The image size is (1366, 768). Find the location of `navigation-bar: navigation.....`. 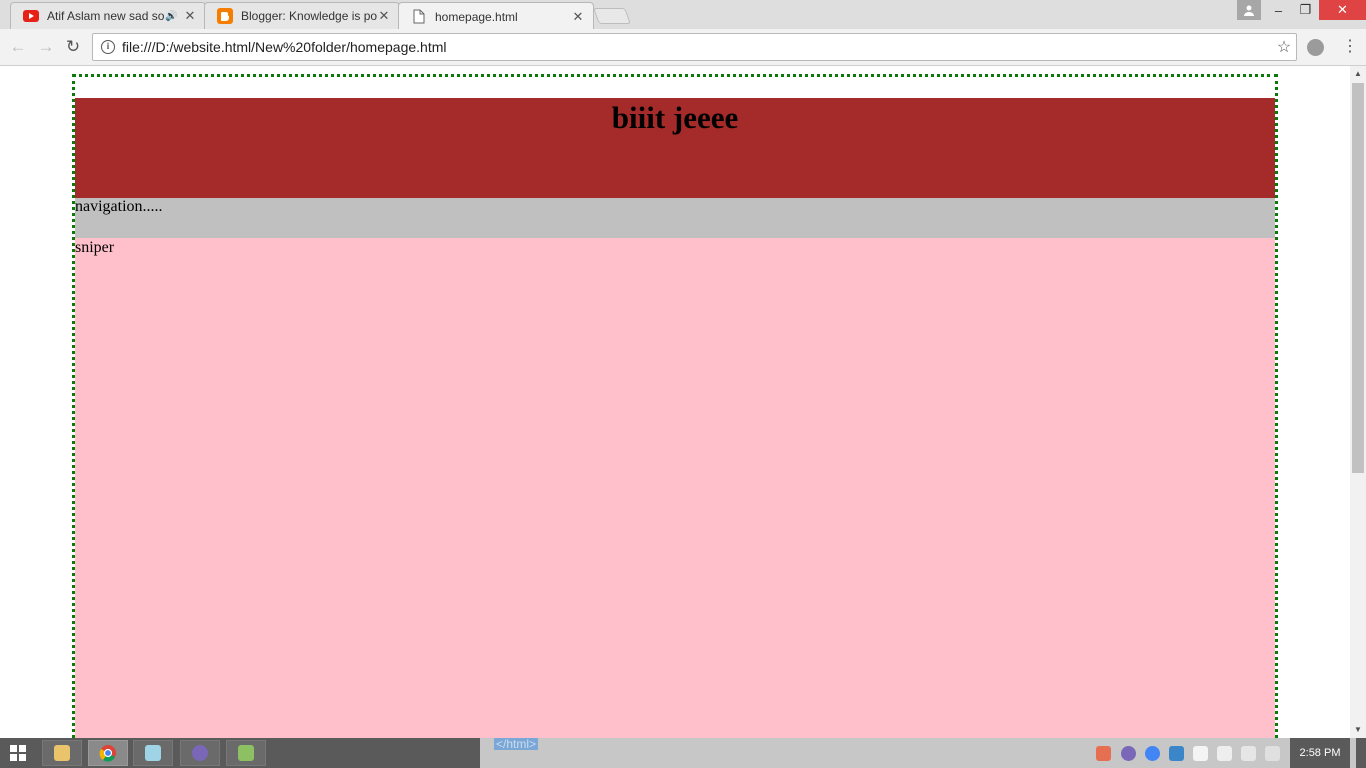

navigation-bar: navigation..... is located at coordinates (675, 218).